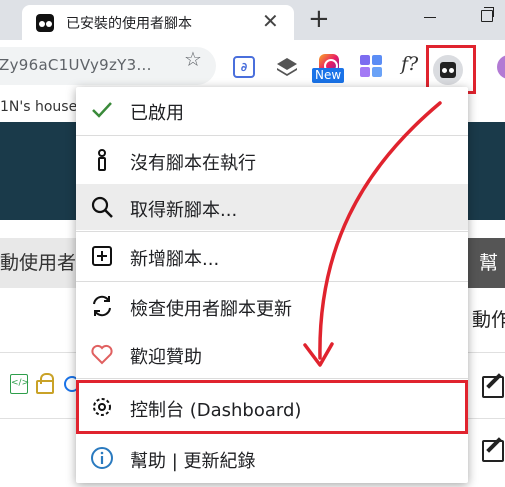 This screenshot has width=505, height=487. What do you see at coordinates (102, 256) in the screenshot?
I see `add-box-icon` at bounding box center [102, 256].